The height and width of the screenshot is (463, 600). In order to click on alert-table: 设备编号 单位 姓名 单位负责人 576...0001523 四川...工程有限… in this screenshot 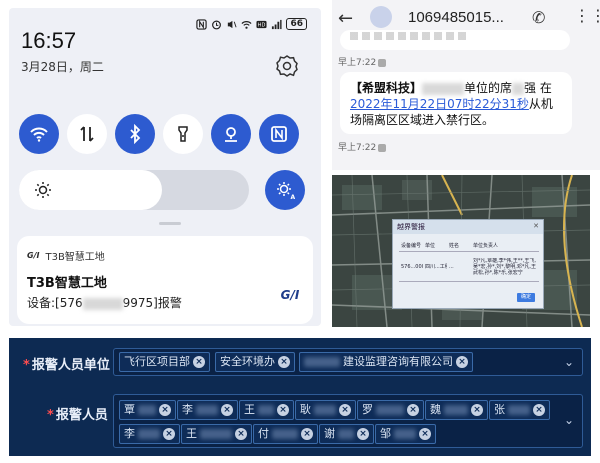, I will do `click(469, 265)`.